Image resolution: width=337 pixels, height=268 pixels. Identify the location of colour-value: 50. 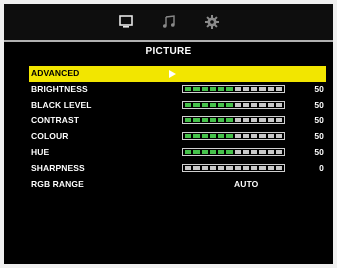
(319, 136).